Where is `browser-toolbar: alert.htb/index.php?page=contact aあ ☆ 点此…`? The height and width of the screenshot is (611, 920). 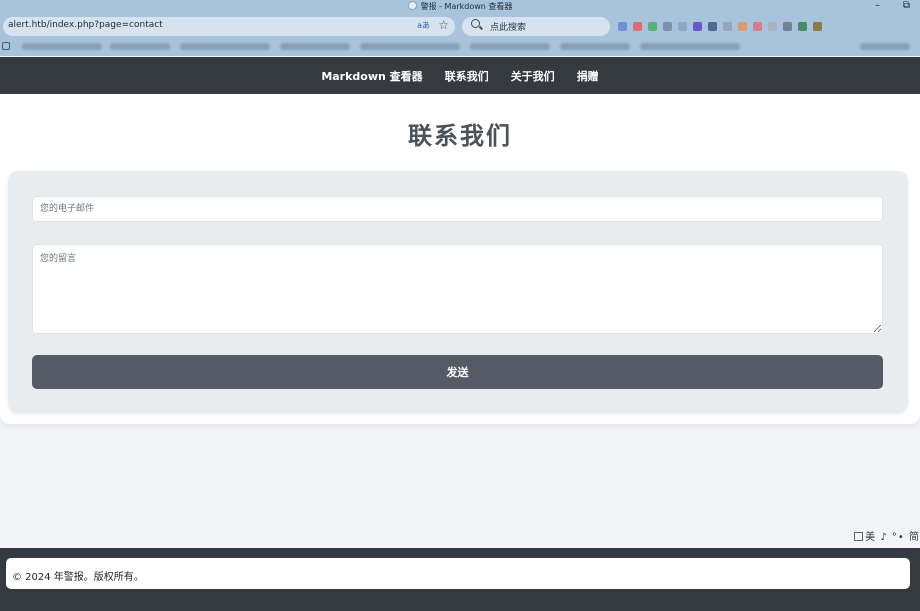
browser-toolbar: alert.htb/index.php?page=contact aあ ☆ 点此… is located at coordinates (460, 26).